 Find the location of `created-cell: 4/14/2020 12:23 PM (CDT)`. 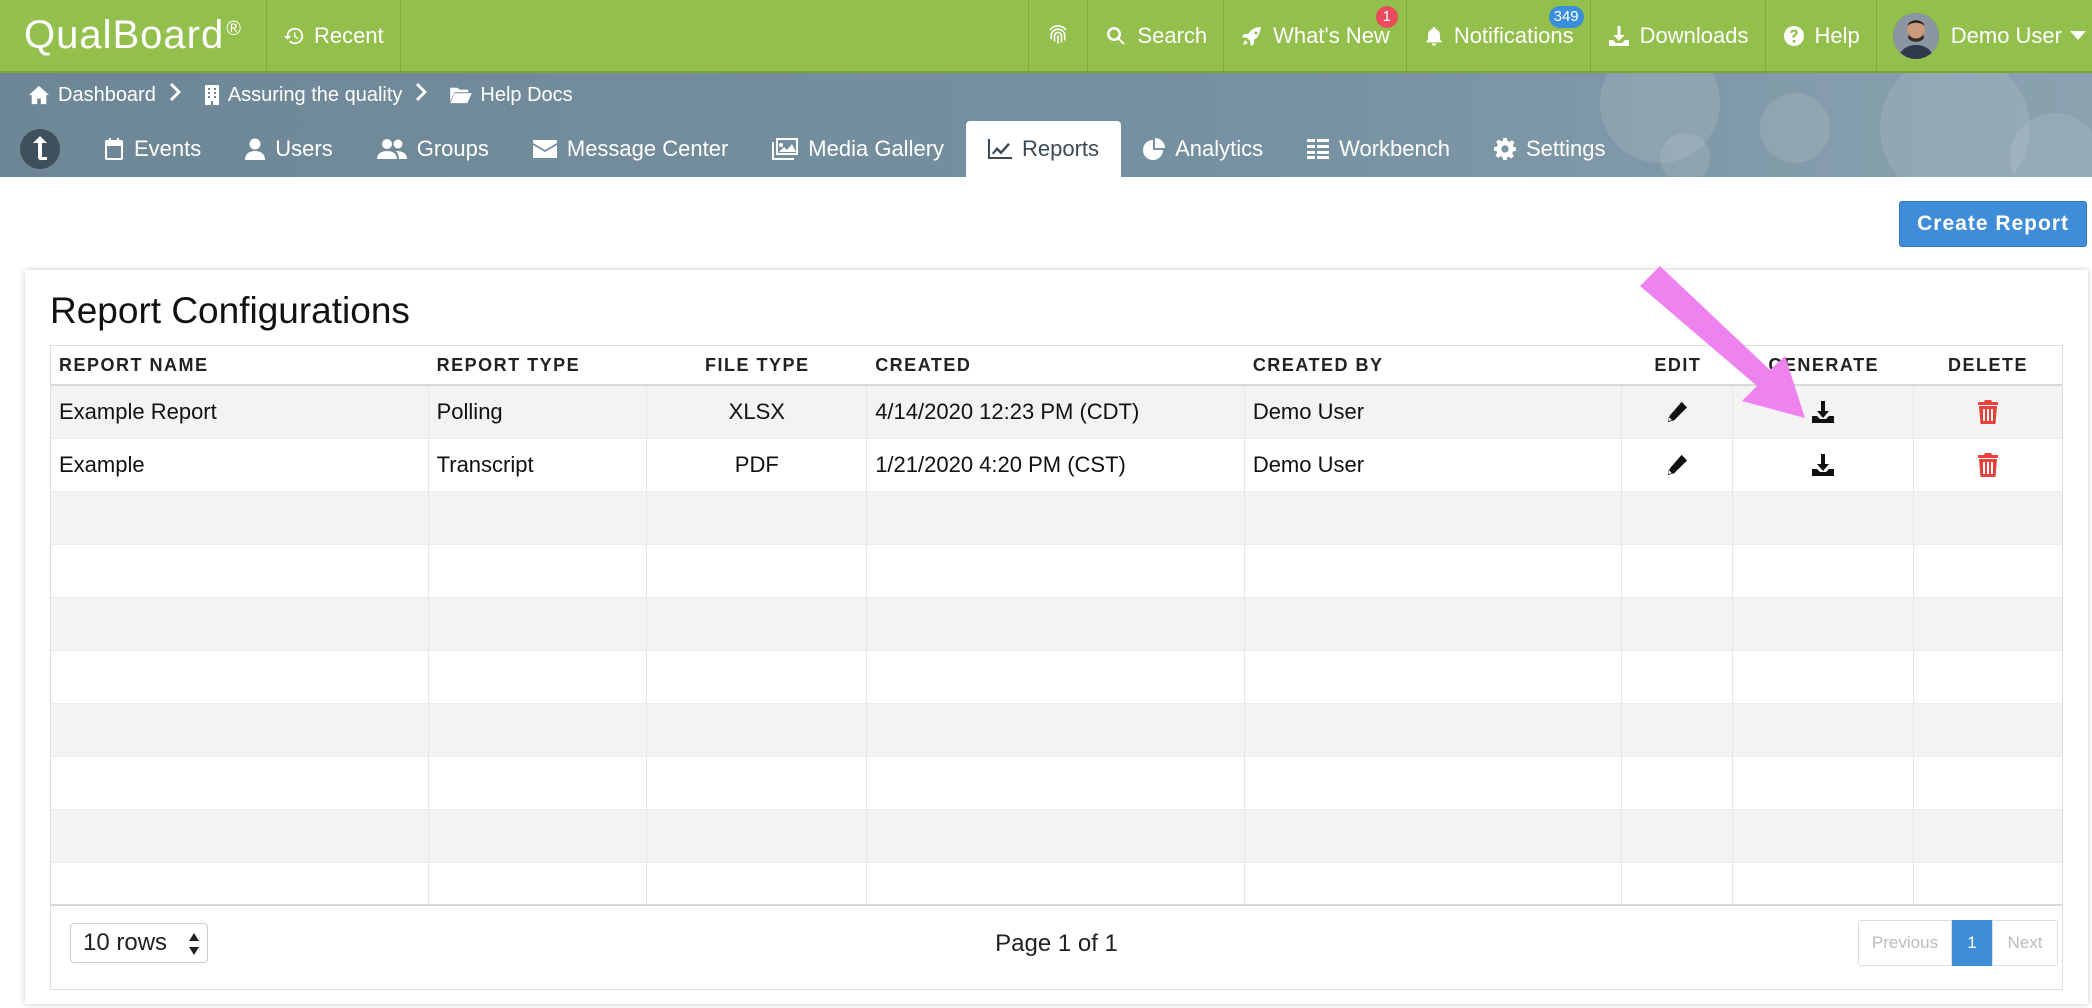

created-cell: 4/14/2020 12:23 PM (CDT) is located at coordinates (1056, 412).